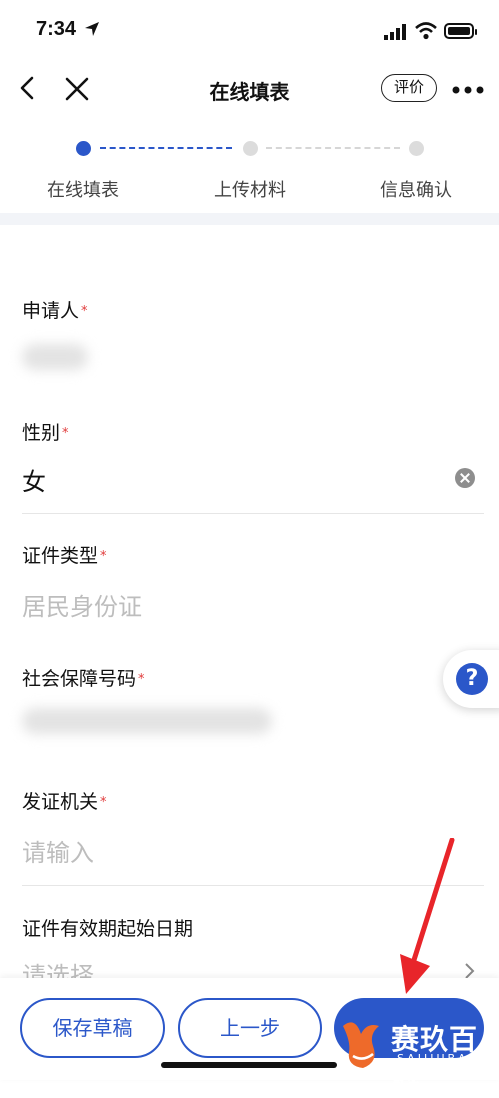 This screenshot has height=1098, width=499. What do you see at coordinates (460, 31) in the screenshot?
I see `battery-icon` at bounding box center [460, 31].